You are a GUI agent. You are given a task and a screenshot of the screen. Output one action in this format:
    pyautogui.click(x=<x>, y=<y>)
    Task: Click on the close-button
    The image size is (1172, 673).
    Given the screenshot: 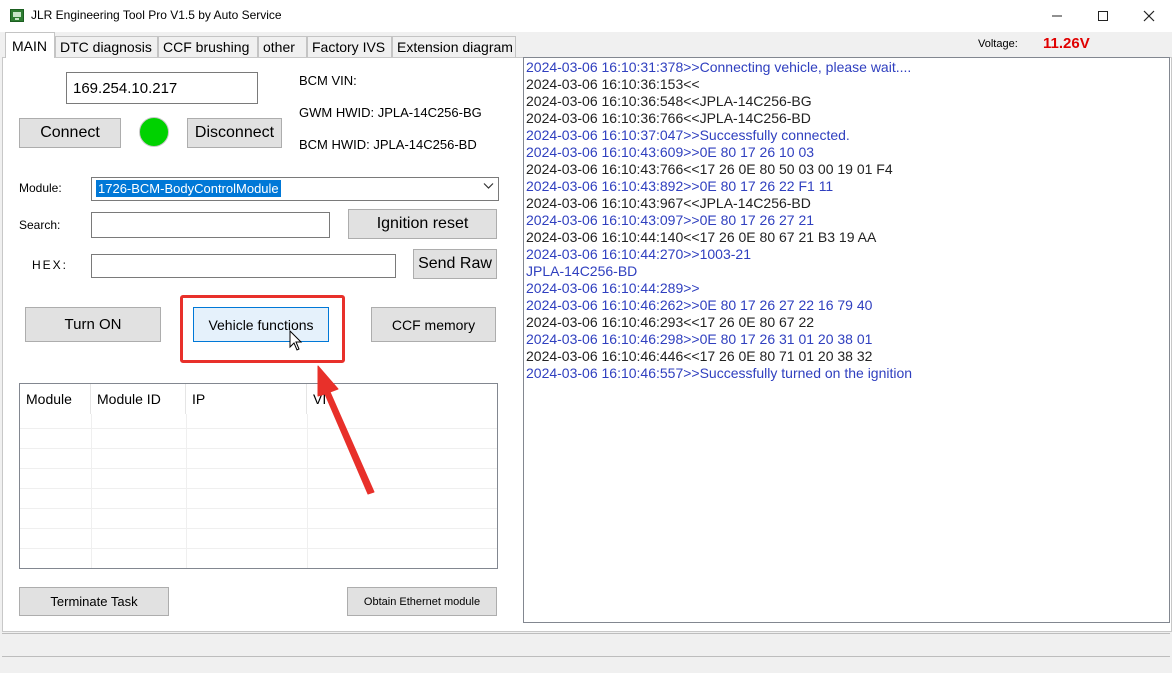 What is the action you would take?
    pyautogui.click(x=1149, y=16)
    